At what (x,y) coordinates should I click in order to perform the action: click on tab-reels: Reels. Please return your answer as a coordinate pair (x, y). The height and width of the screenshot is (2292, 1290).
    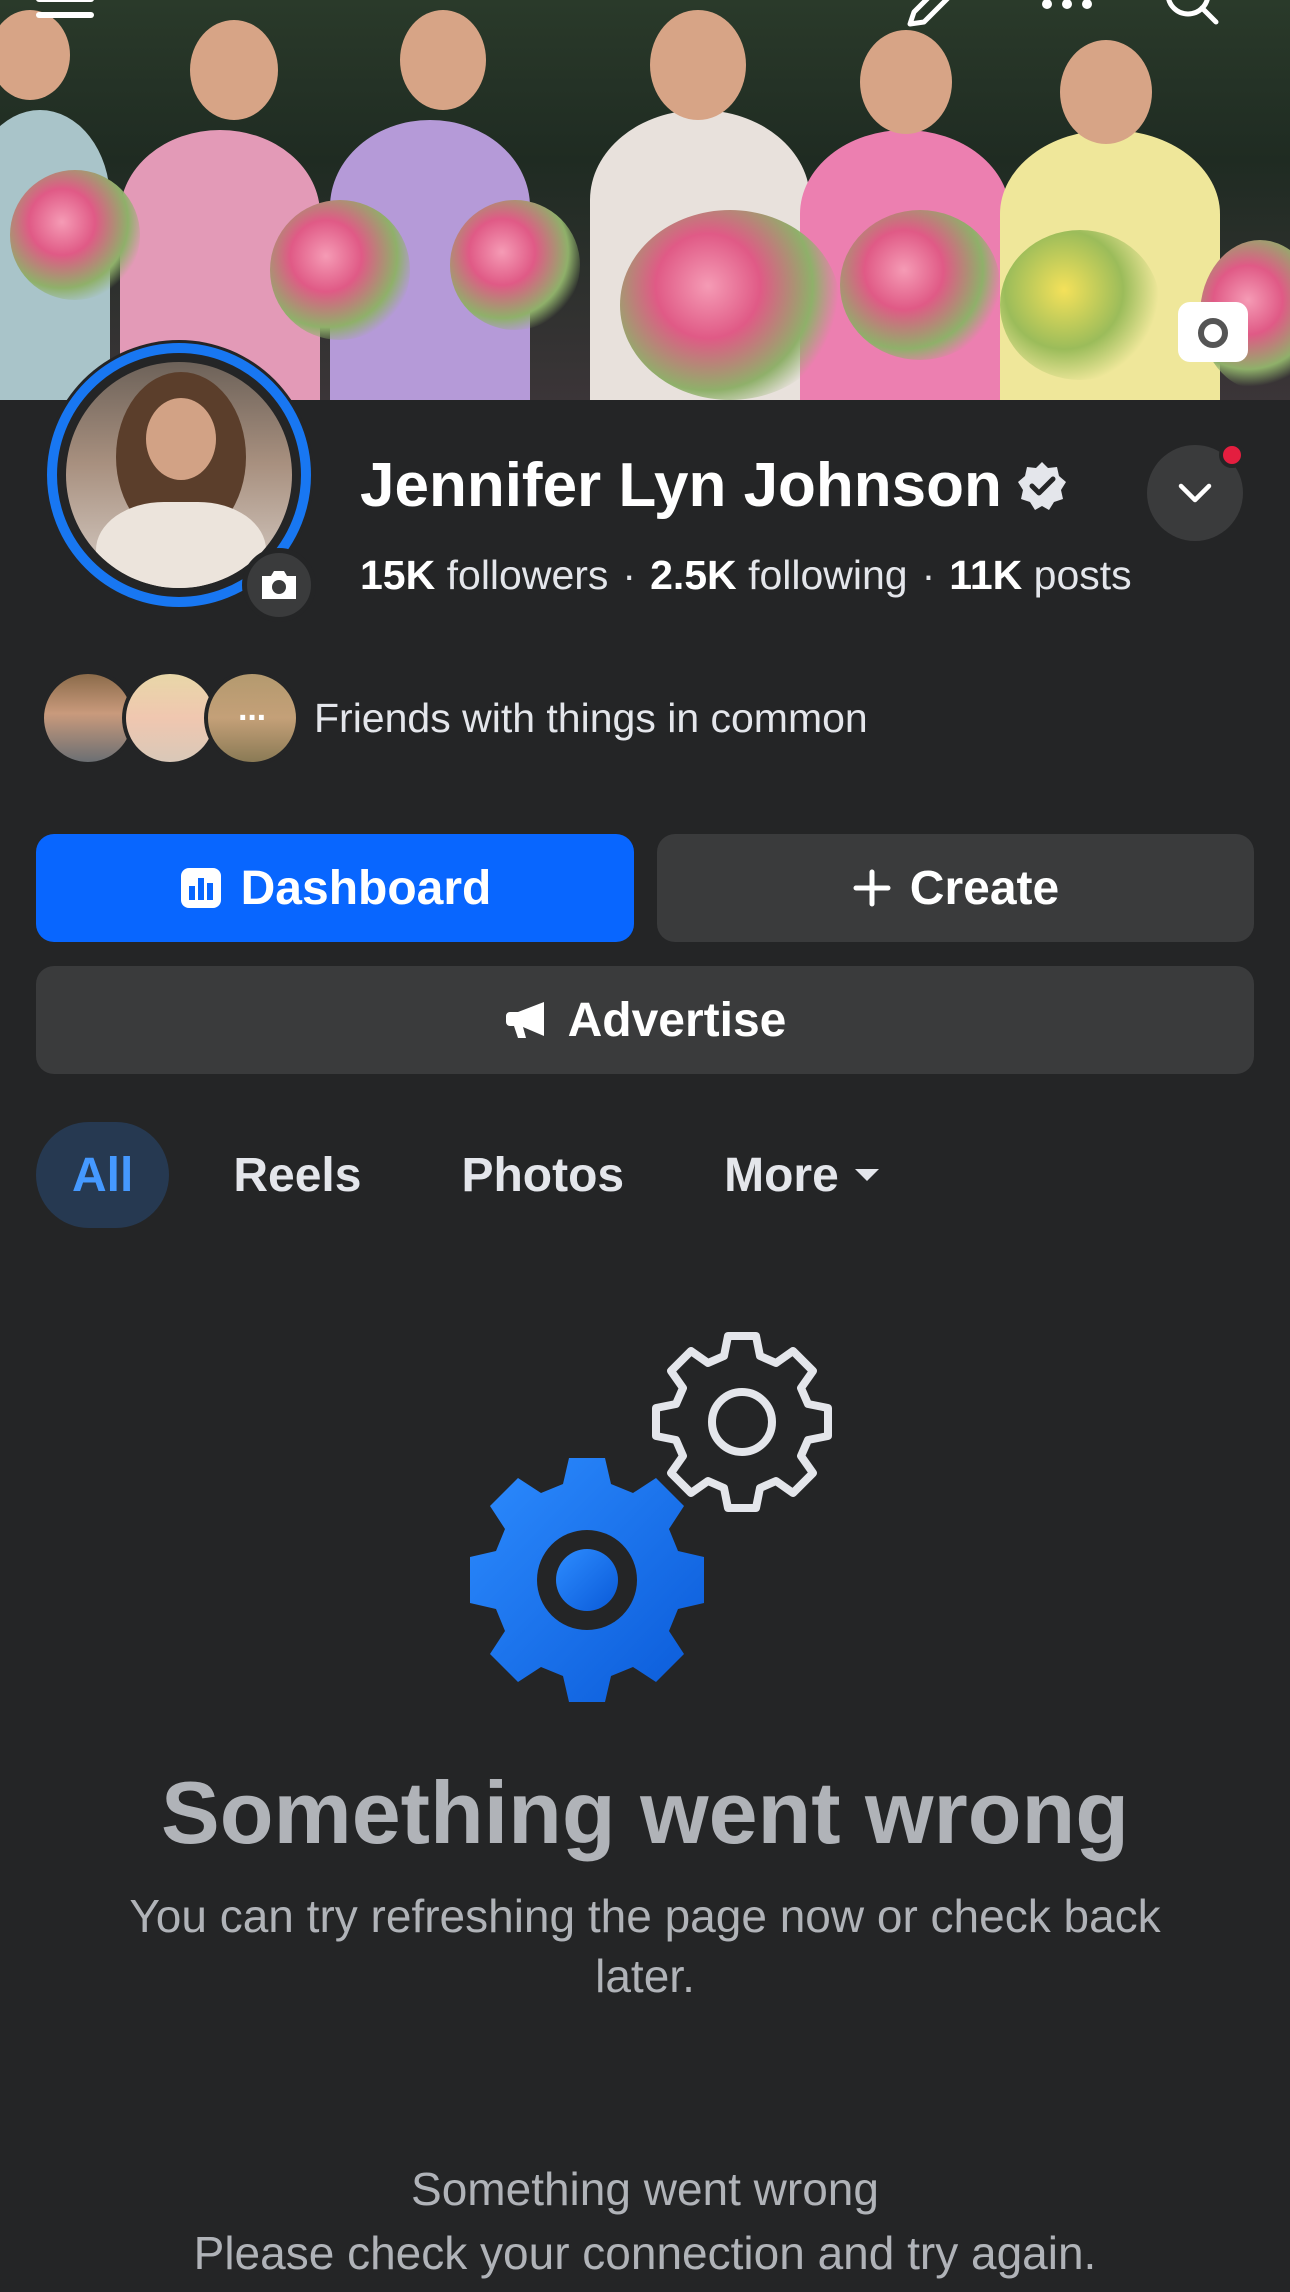
    Looking at the image, I should click on (297, 1175).